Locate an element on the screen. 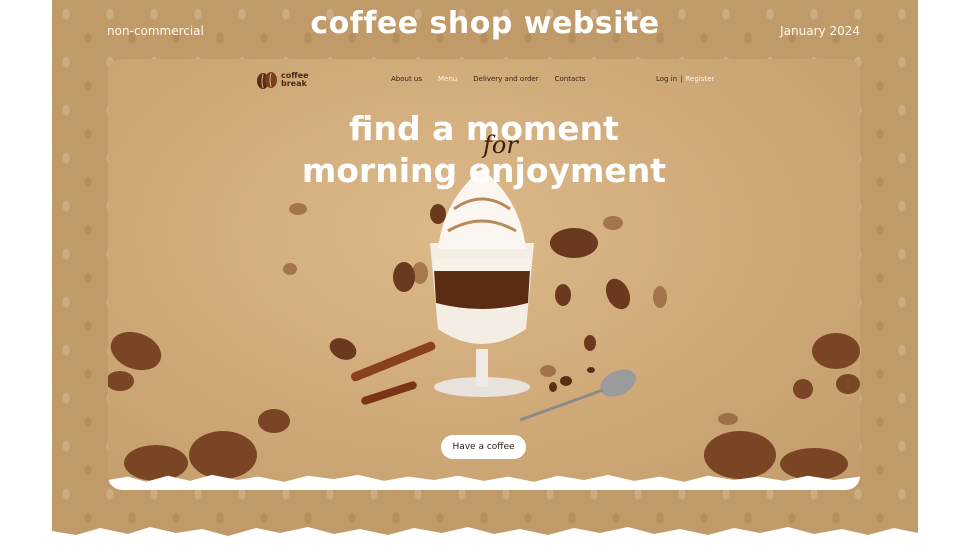 Image resolution: width=967 pixels, height=560 pixels. nav-about-us: About us is located at coordinates (406, 79).